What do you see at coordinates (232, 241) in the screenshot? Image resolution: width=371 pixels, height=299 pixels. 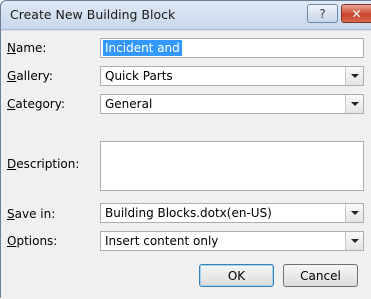 I see `options-select: Insert content only` at bounding box center [232, 241].